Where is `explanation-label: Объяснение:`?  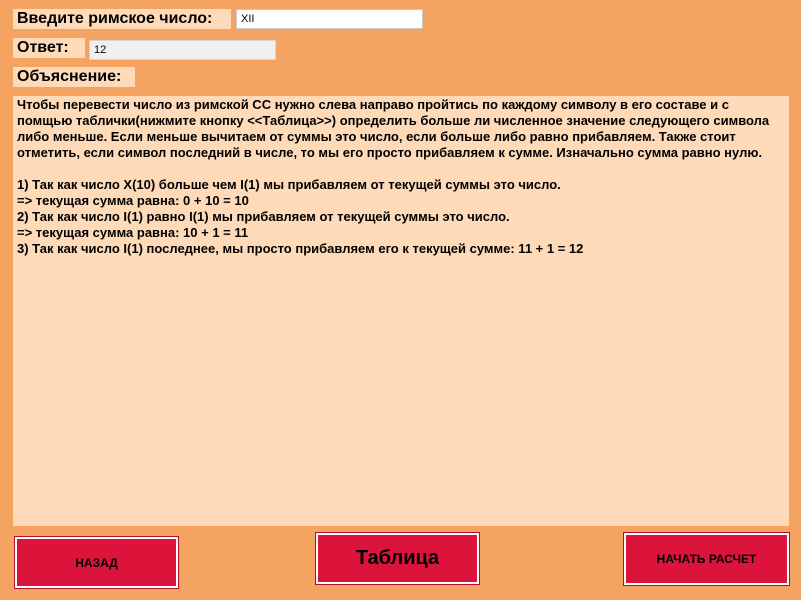 explanation-label: Объяснение: is located at coordinates (74, 77).